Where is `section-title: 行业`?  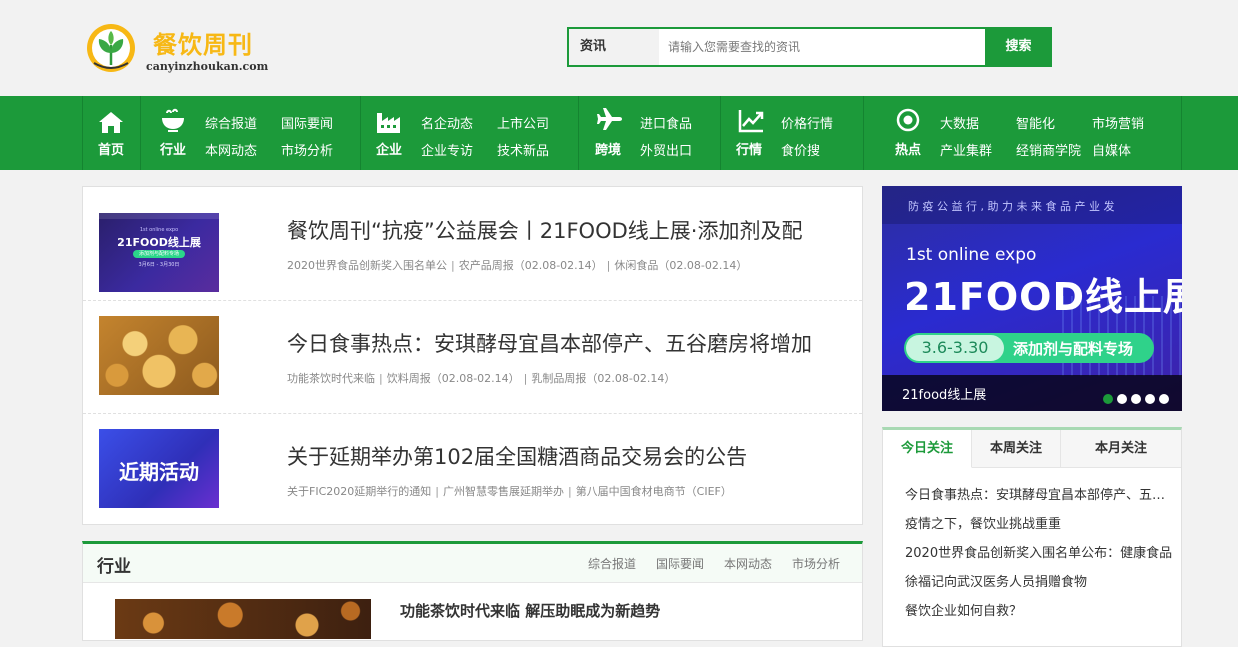
section-title: 行业 is located at coordinates (114, 567).